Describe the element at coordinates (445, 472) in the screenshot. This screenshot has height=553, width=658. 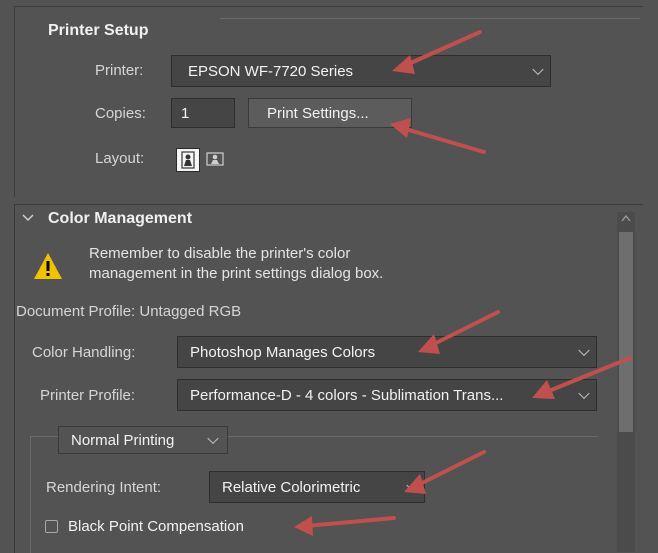
I see `arrow-rendering-intent` at that location.